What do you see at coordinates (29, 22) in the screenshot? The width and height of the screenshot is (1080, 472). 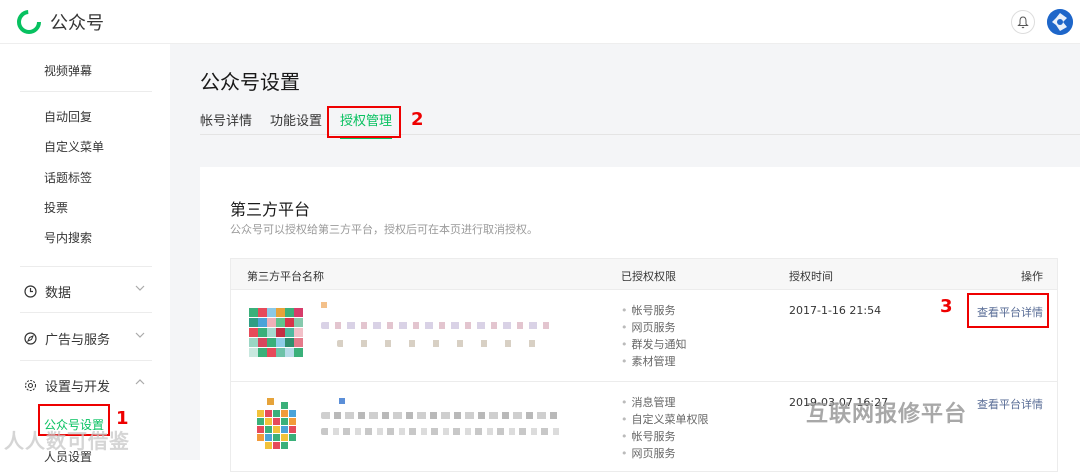 I see `wechat-logo-icon` at bounding box center [29, 22].